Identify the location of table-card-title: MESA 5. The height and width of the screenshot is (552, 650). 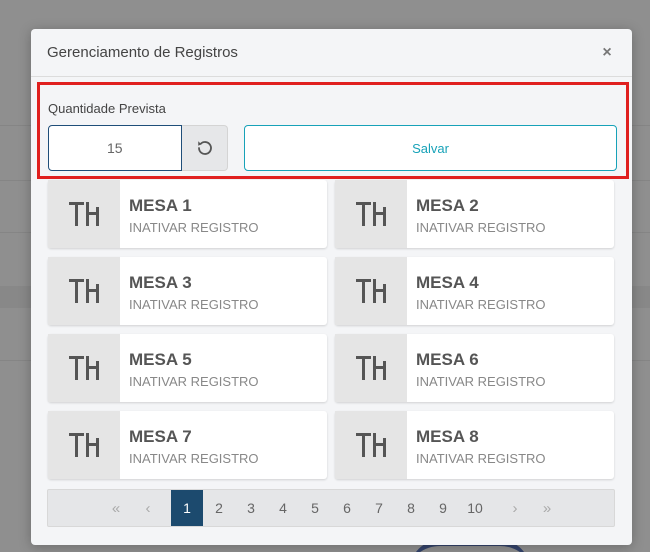
(160, 359).